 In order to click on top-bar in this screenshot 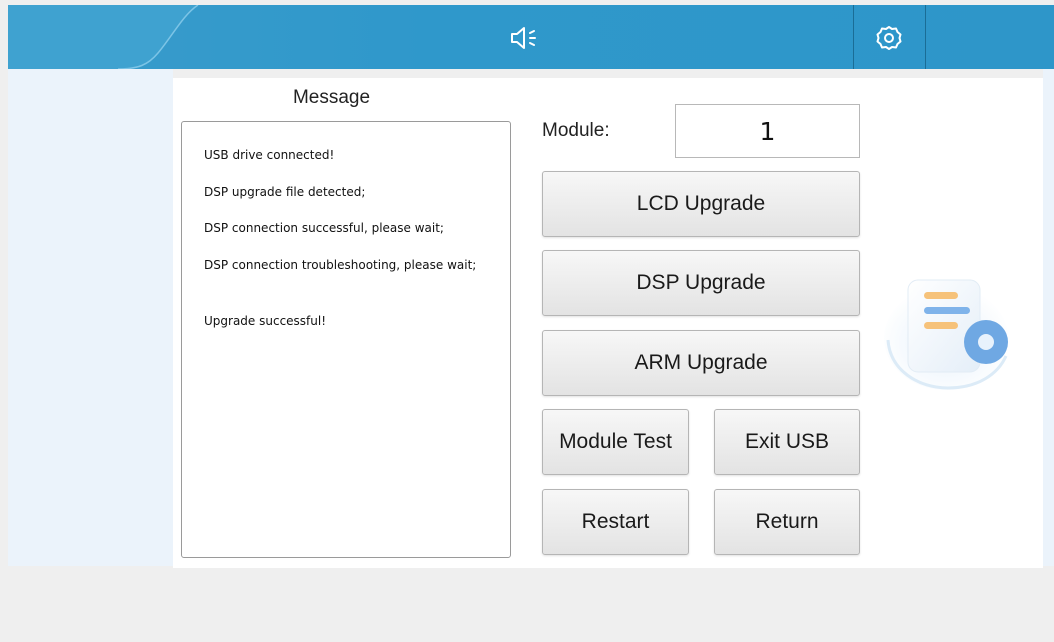, I will do `click(531, 37)`.